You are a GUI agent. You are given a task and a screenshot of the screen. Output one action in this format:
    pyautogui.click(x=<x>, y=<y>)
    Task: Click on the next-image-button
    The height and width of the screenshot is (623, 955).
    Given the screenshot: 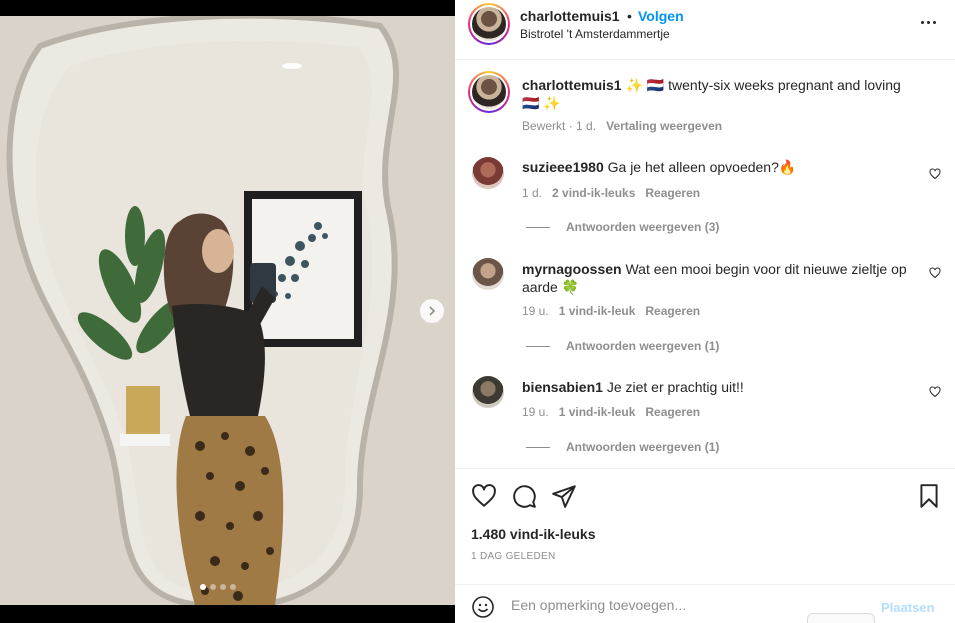 What is the action you would take?
    pyautogui.click(x=432, y=311)
    